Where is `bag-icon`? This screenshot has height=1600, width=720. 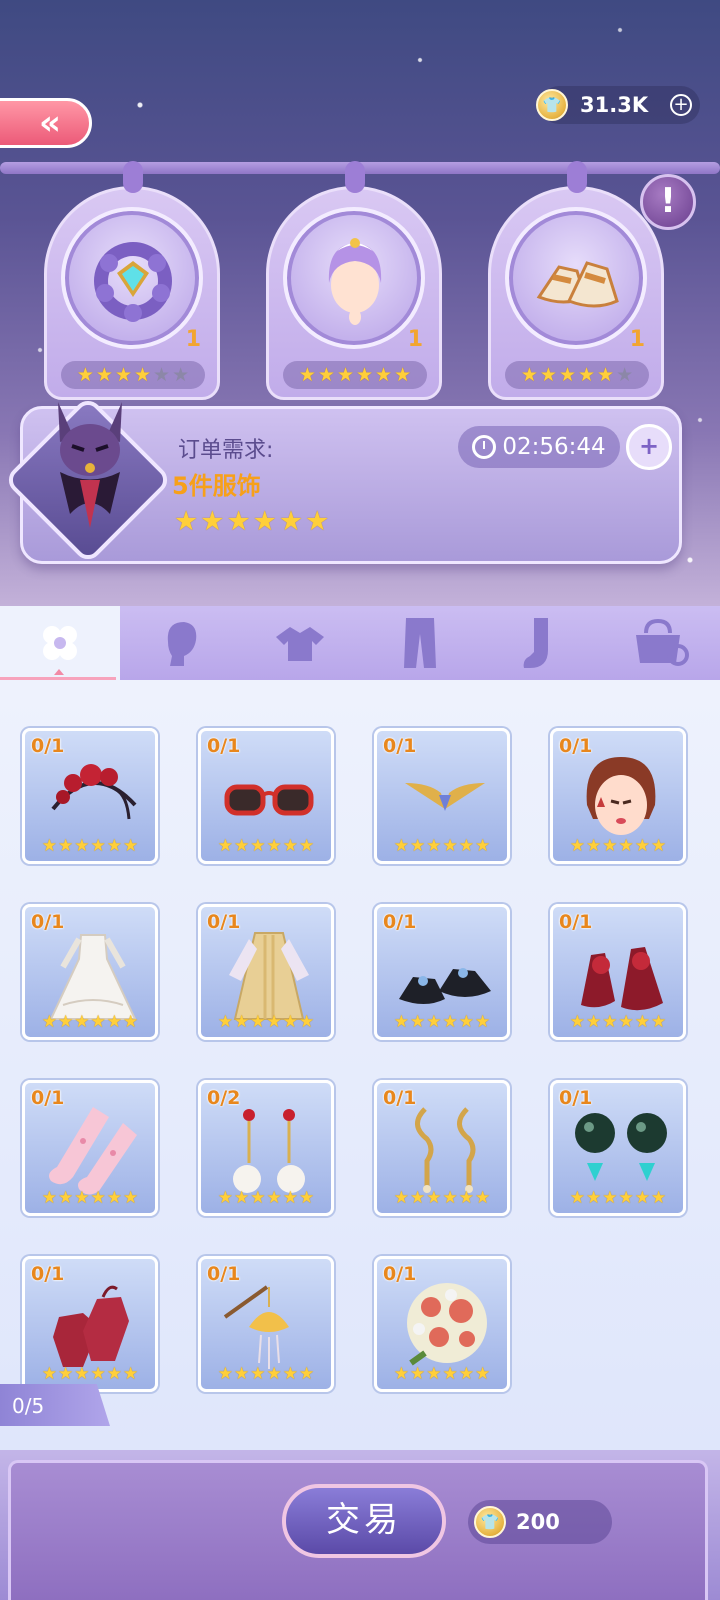
bag-icon is located at coordinates (662, 642).